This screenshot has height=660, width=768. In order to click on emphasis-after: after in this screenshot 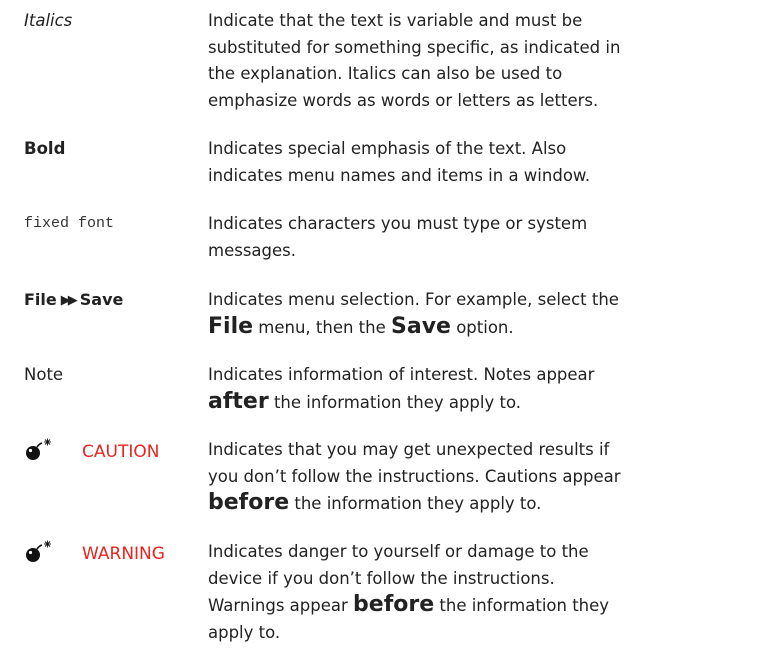, I will do `click(238, 401)`.